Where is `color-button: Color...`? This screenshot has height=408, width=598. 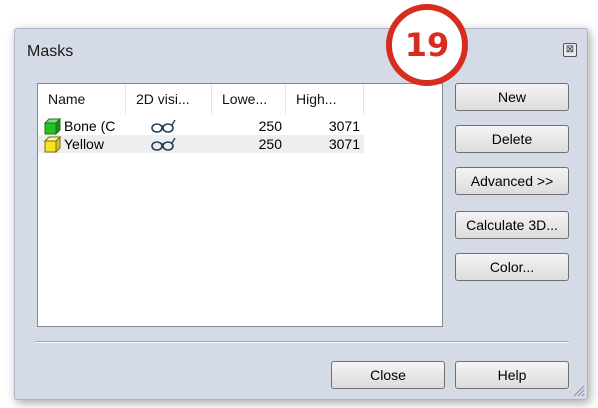
color-button: Color... is located at coordinates (512, 267).